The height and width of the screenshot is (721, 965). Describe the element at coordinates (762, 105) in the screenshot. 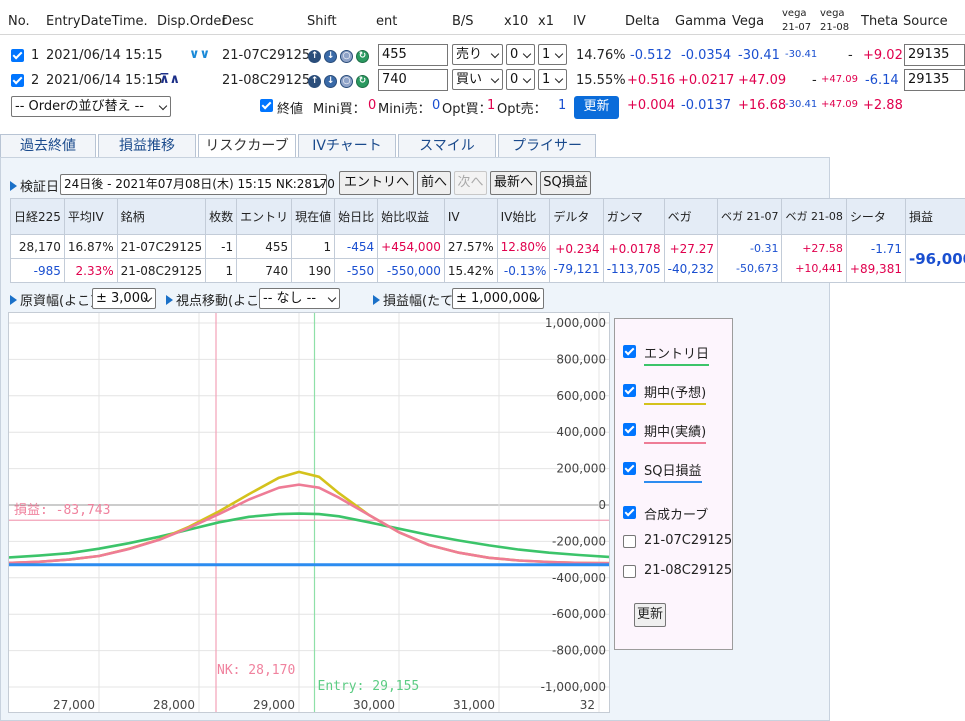

I see `total-vega: +16.68` at that location.